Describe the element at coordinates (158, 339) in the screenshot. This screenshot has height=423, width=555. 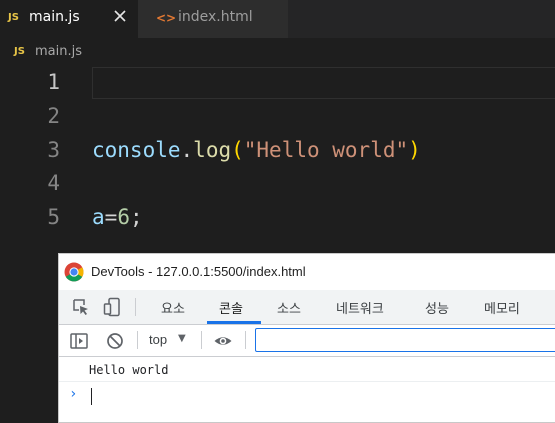
I see `context-selector: top` at that location.